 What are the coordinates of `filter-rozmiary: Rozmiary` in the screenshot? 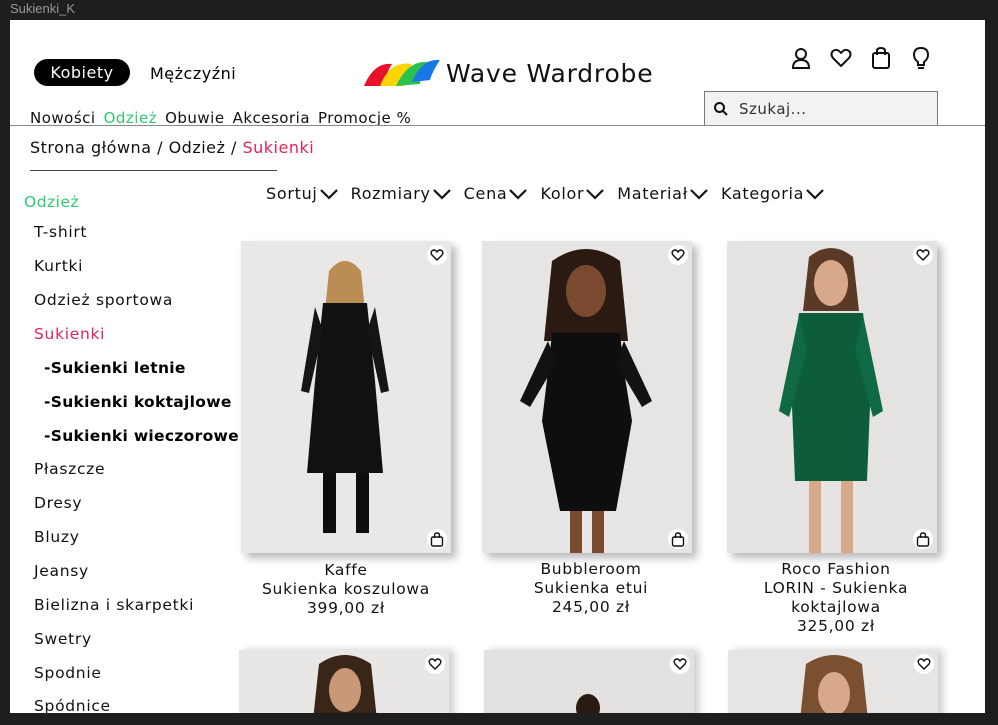 It's located at (401, 193).